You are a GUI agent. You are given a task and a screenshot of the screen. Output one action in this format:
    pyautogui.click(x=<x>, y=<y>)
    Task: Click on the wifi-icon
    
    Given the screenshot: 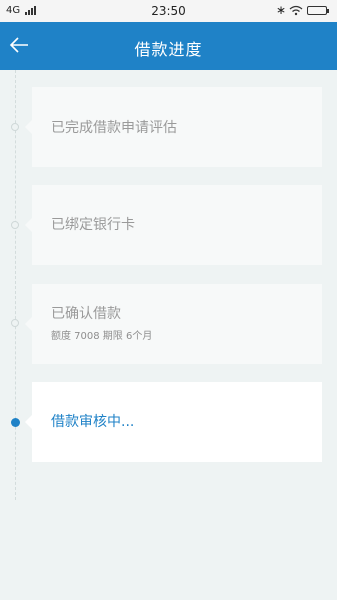 What is the action you would take?
    pyautogui.click(x=296, y=12)
    